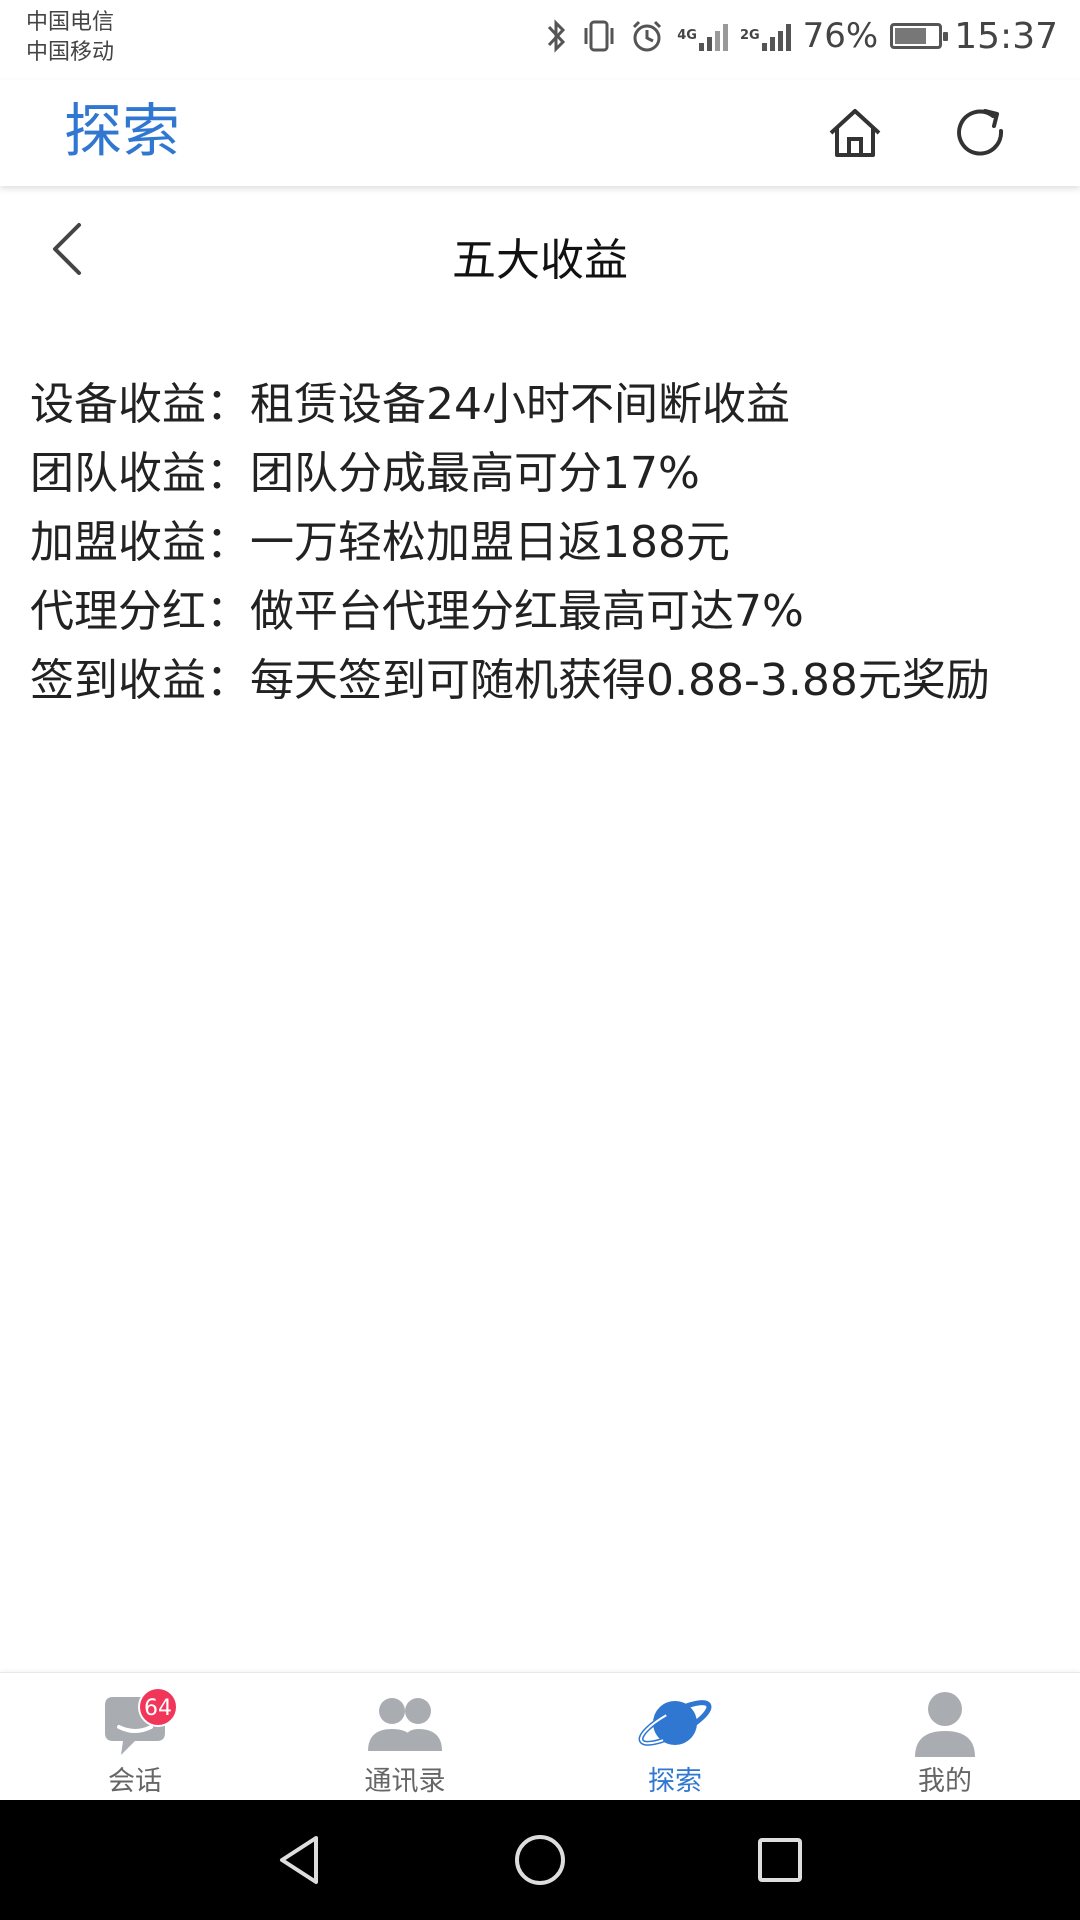 This screenshot has width=1080, height=1920. I want to click on nav-back-button, so click(300, 1860).